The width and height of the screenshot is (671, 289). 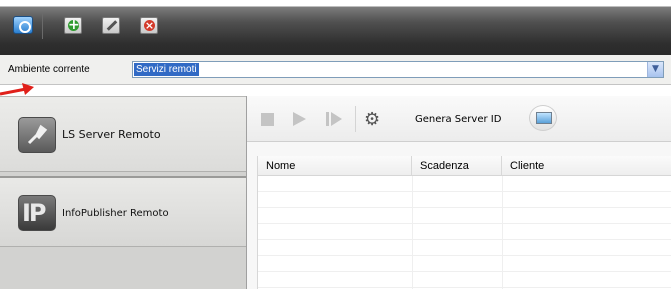 I want to click on stop-icon, so click(x=267, y=119).